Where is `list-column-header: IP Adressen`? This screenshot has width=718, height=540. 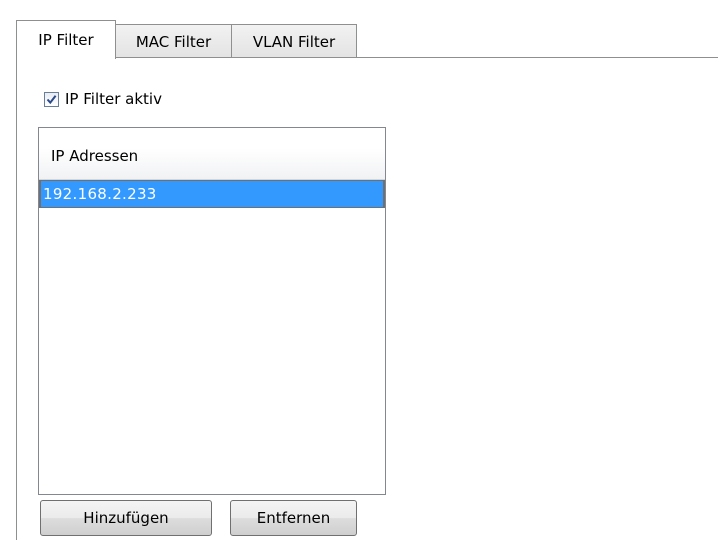 list-column-header: IP Adressen is located at coordinates (212, 154).